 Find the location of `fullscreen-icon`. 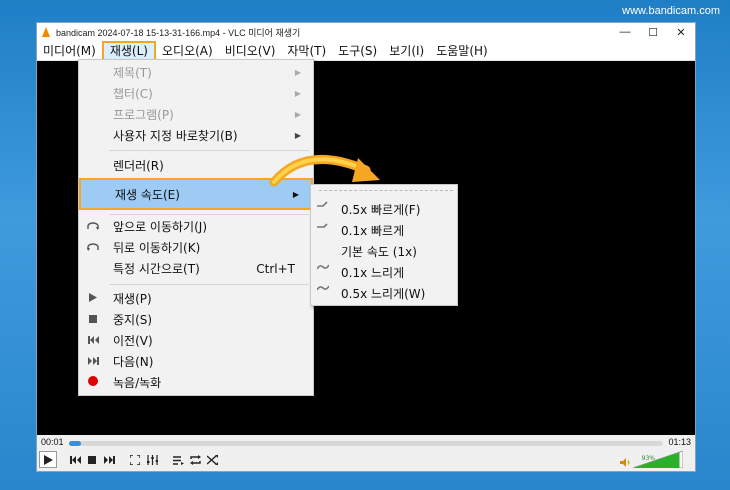

fullscreen-icon is located at coordinates (135, 460).